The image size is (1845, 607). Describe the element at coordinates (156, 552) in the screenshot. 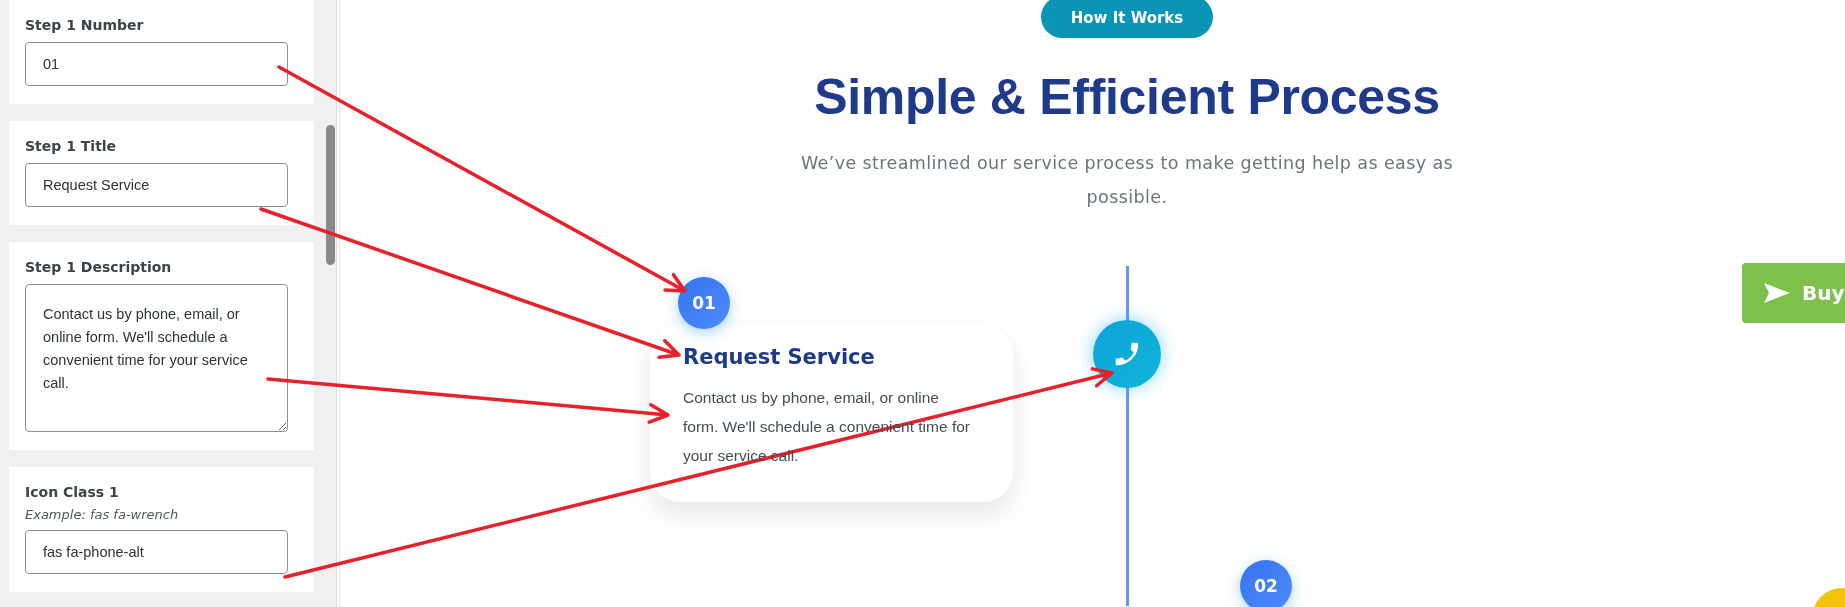

I see `input-field: fas fa-phone-alt` at that location.